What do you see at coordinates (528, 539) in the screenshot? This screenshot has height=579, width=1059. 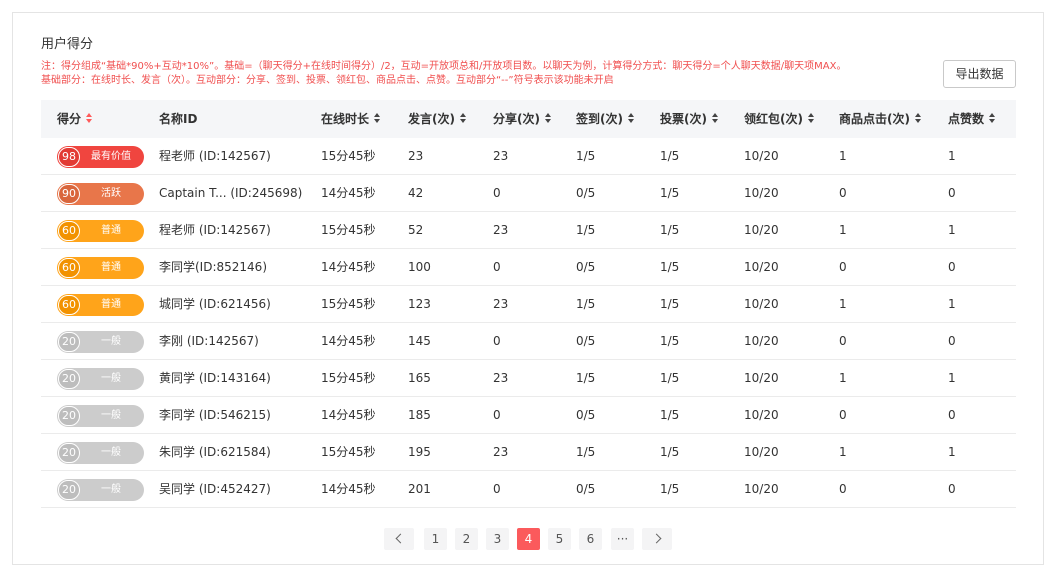 I see `page-4-button: 4` at bounding box center [528, 539].